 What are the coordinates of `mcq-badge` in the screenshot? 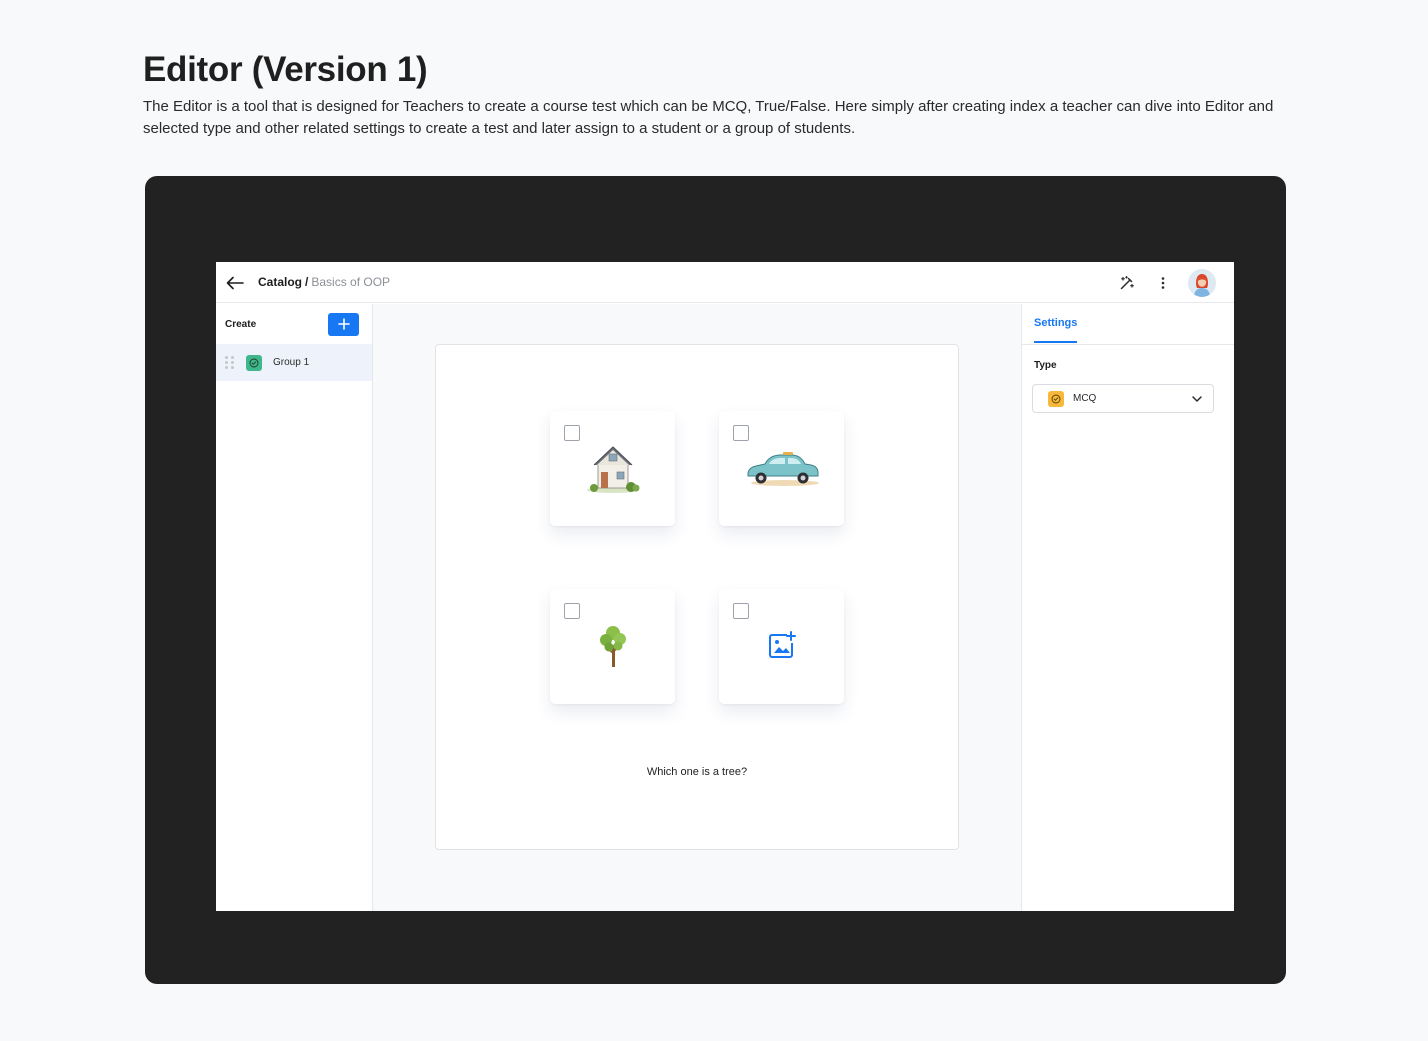 It's located at (1056, 398).